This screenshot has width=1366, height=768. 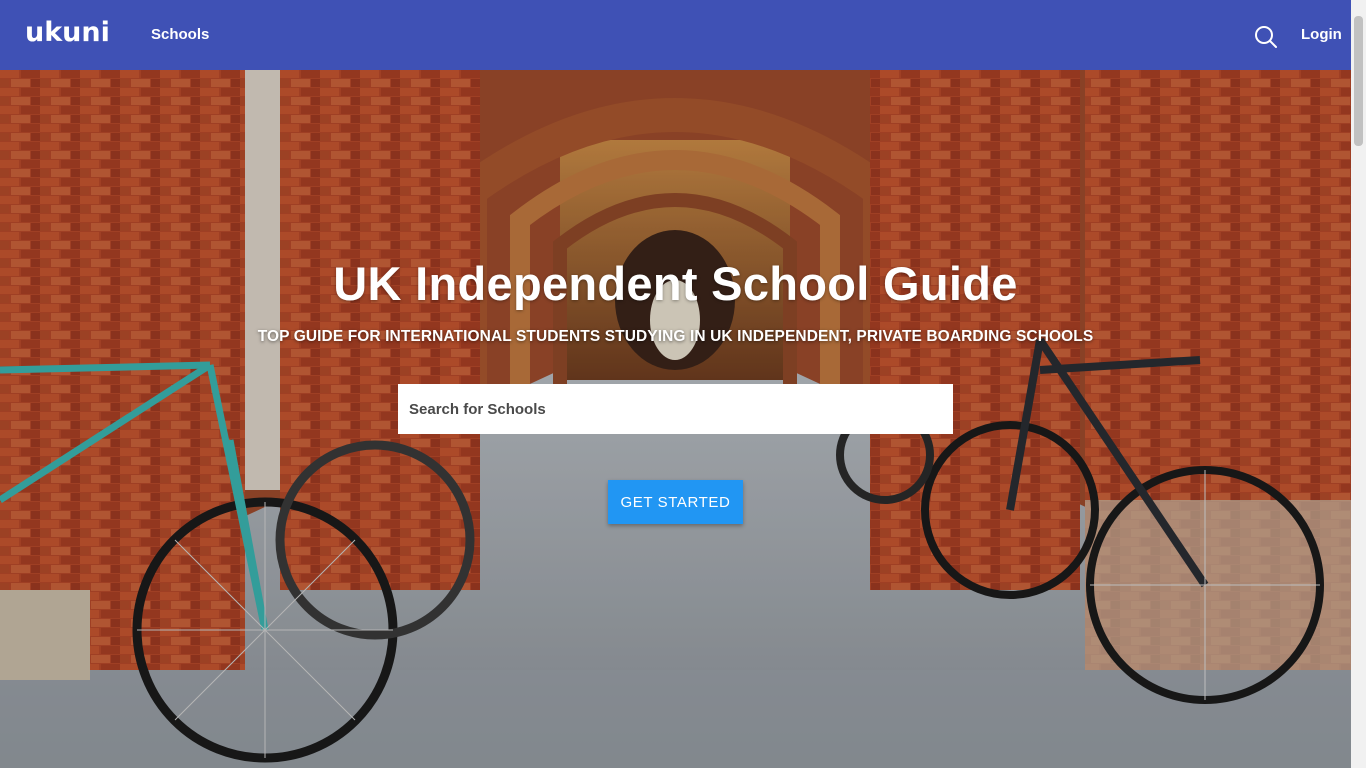 What do you see at coordinates (675, 35) in the screenshot?
I see `top-navbar: ukuni Schools Login` at bounding box center [675, 35].